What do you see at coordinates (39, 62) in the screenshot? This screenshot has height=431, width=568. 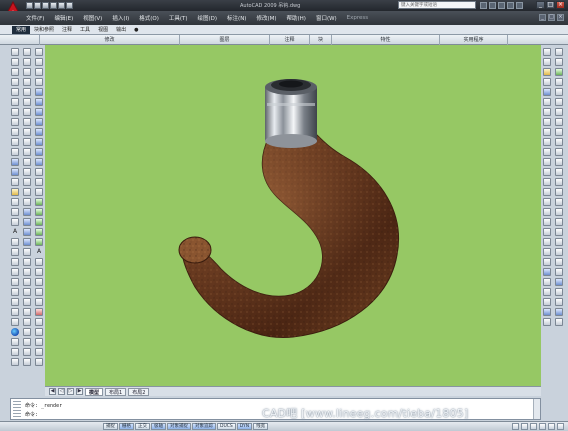 I see `zoom-window-icon` at bounding box center [39, 62].